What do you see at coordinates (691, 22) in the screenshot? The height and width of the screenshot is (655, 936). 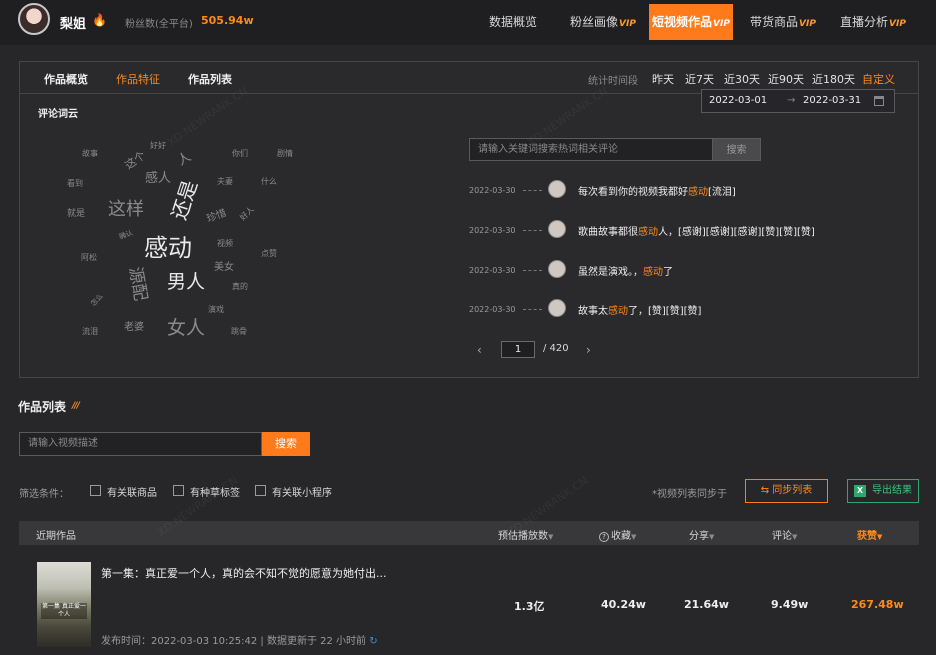 I see `nav-short-videos: 短视频作品VIP` at bounding box center [691, 22].